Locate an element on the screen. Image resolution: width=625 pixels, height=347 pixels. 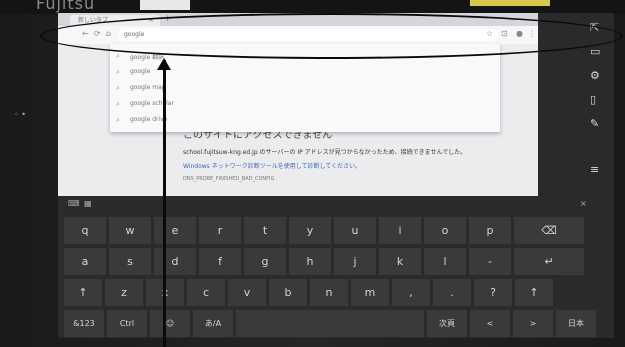
key-left: < is located at coordinates (490, 323).